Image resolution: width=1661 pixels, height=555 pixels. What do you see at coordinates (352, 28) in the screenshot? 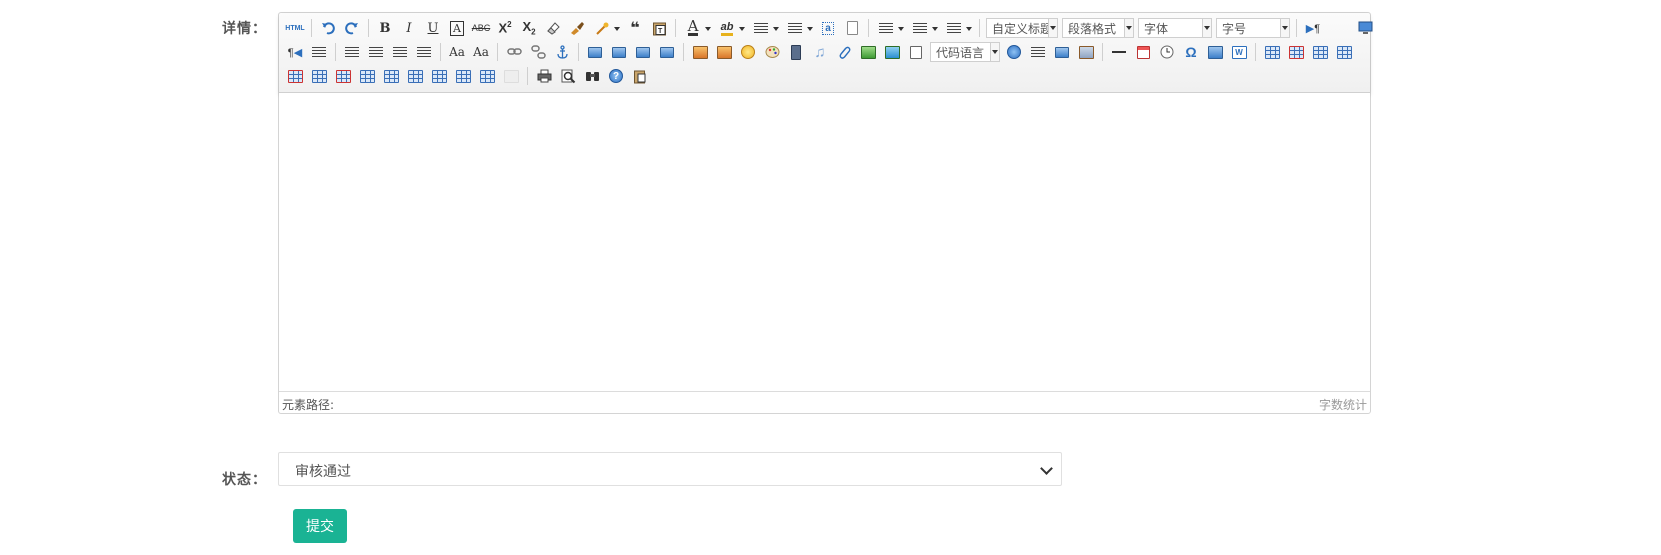
I see `redo-button` at bounding box center [352, 28].